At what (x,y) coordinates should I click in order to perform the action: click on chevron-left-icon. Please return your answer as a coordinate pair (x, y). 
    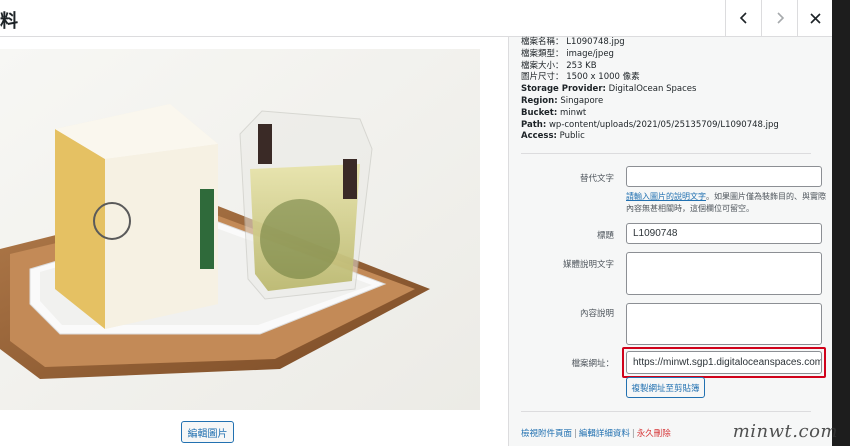
    Looking at the image, I should click on (743, 18).